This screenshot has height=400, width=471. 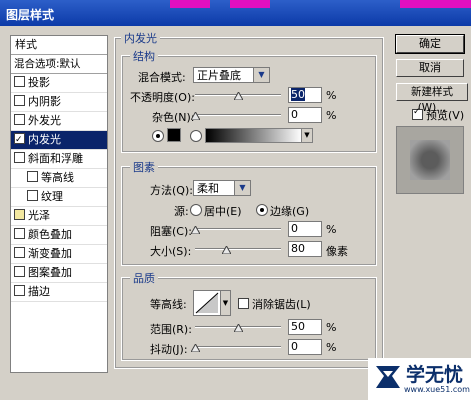 I want to click on choke-label: 阻塞(C):, so click(x=171, y=231).